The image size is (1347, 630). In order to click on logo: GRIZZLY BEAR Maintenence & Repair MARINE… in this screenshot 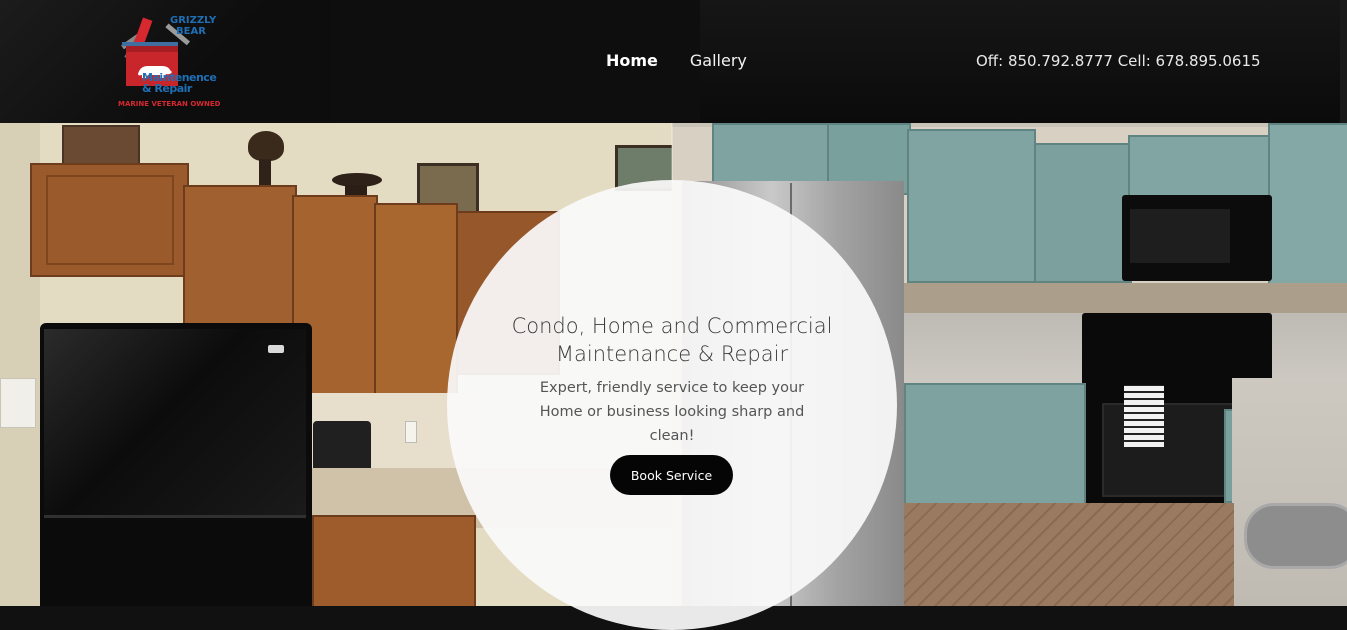, I will do `click(167, 62)`.